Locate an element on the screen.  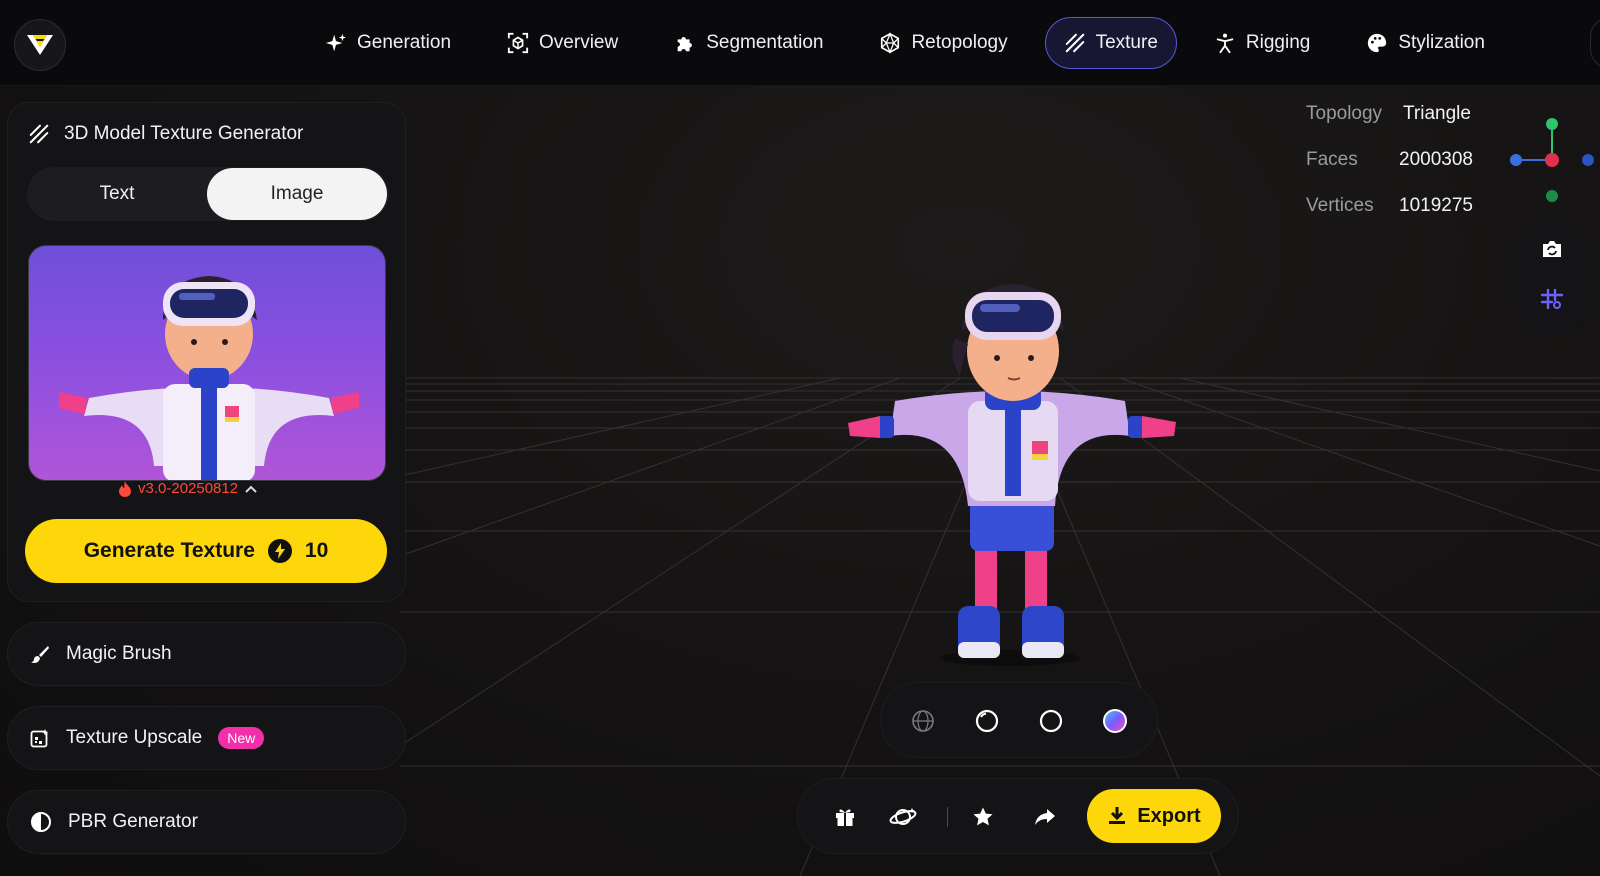
magic-brush-label: Magic Brush is located at coordinates (119, 653).